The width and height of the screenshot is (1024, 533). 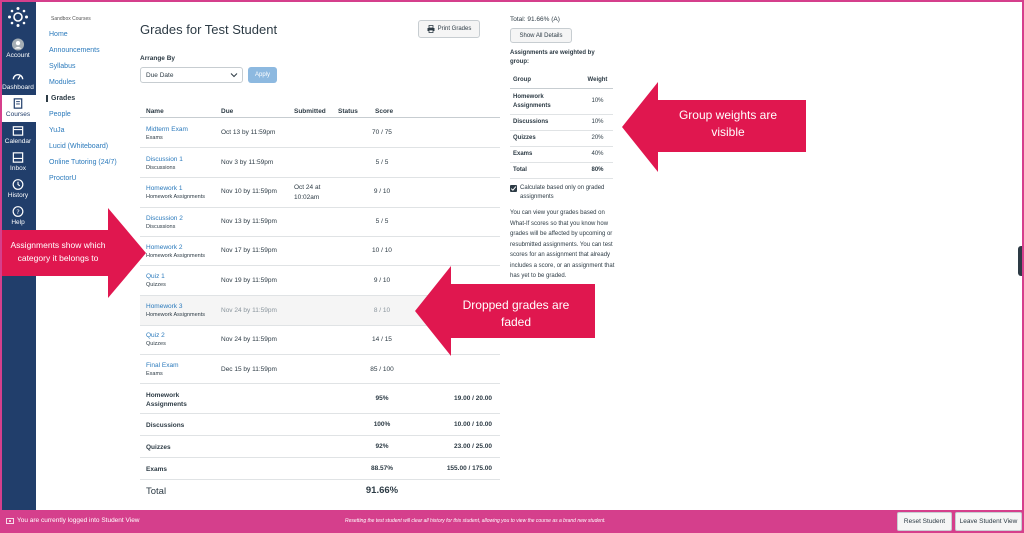 What do you see at coordinates (165, 425) in the screenshot?
I see `group-name: Discussions` at bounding box center [165, 425].